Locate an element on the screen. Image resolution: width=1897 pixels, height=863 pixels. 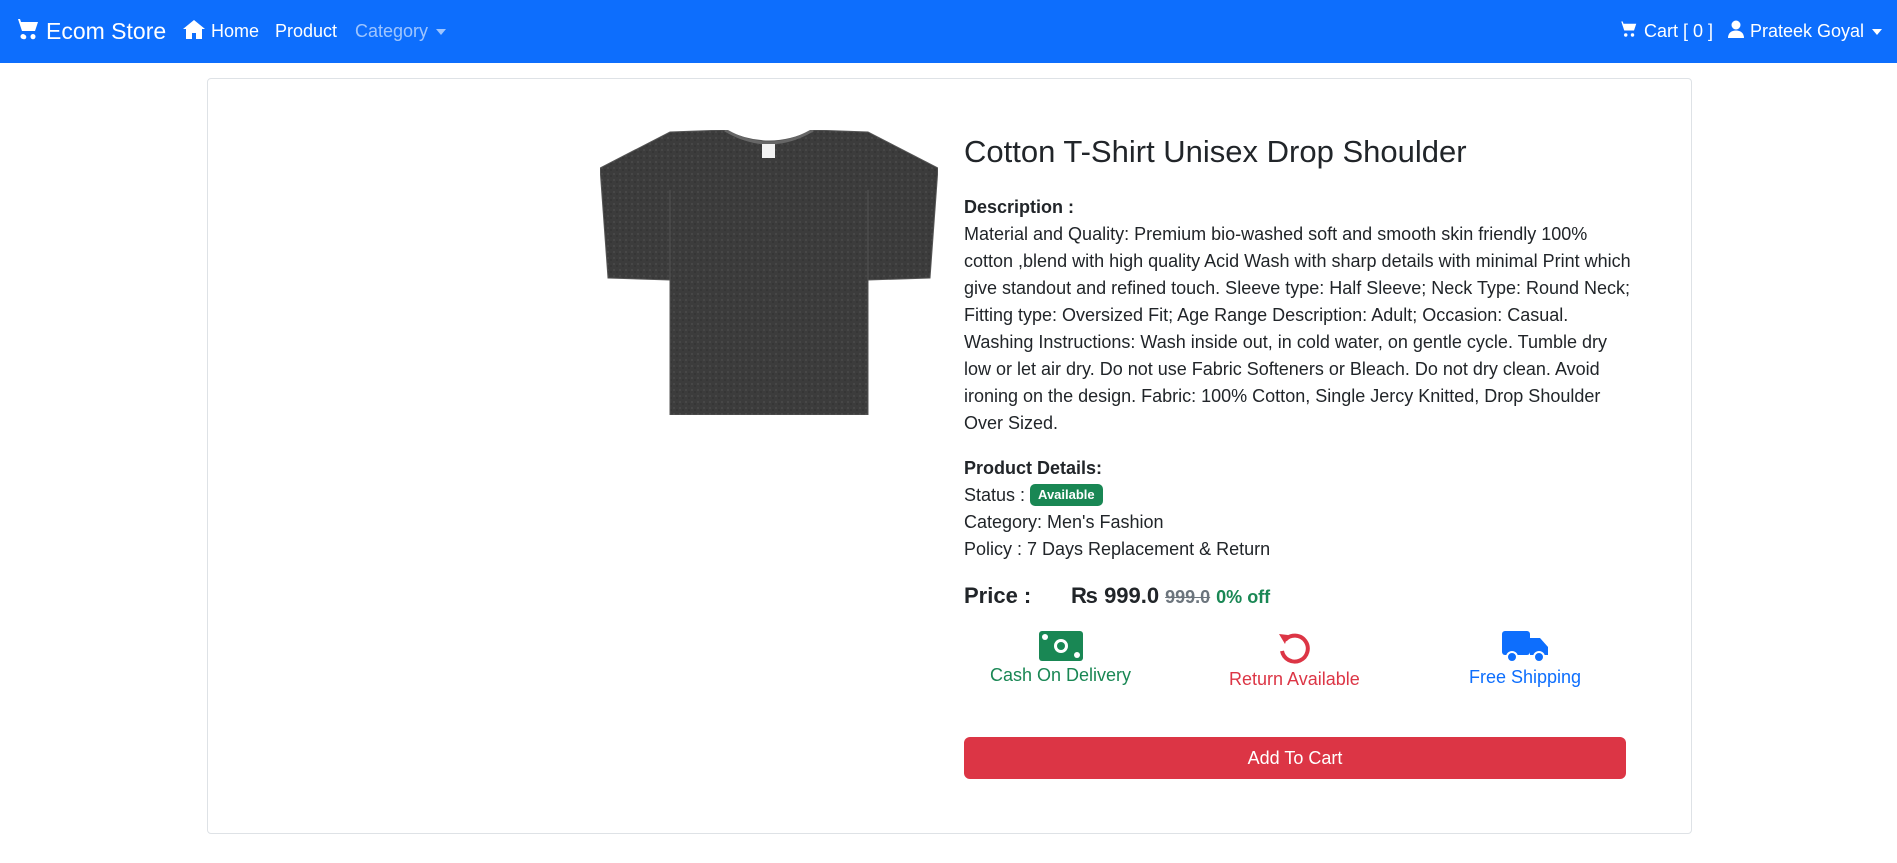
category-line: Category: Men's Fashion is located at coordinates (1064, 522).